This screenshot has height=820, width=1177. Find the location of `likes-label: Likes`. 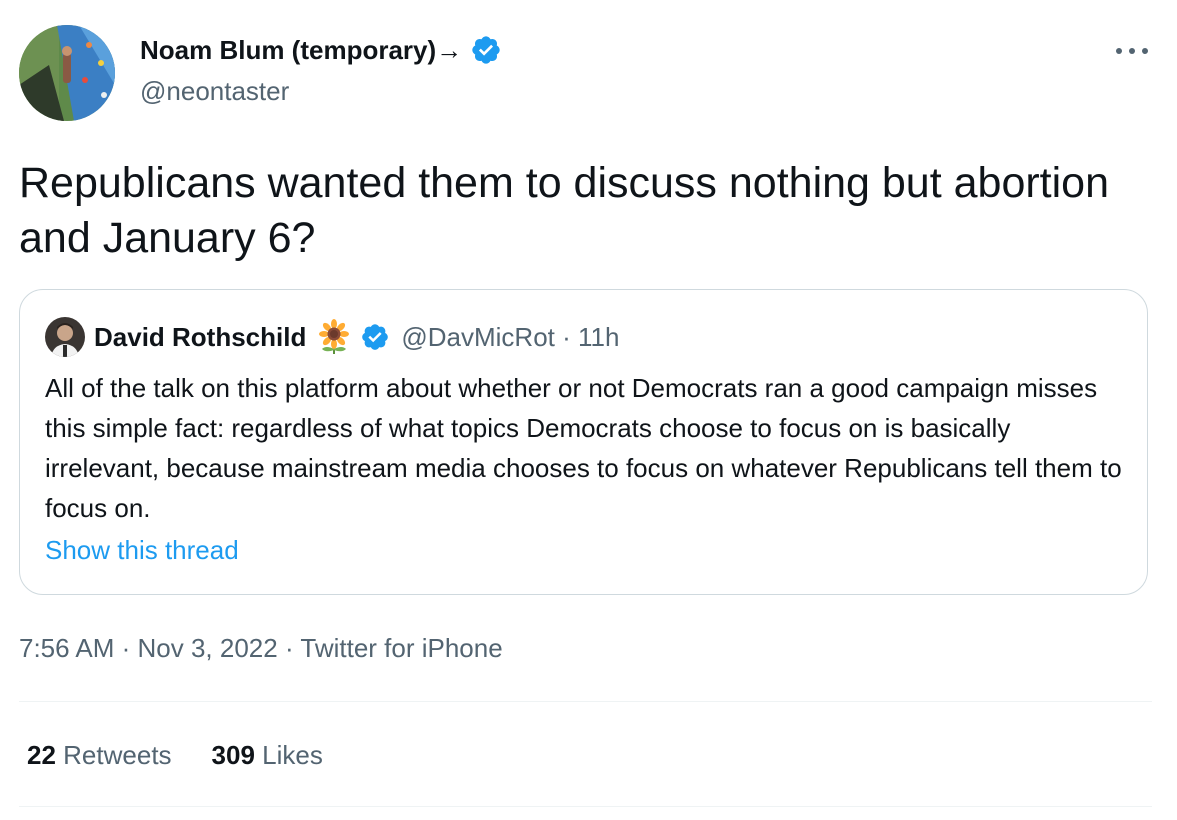

likes-label: Likes is located at coordinates (292, 755).